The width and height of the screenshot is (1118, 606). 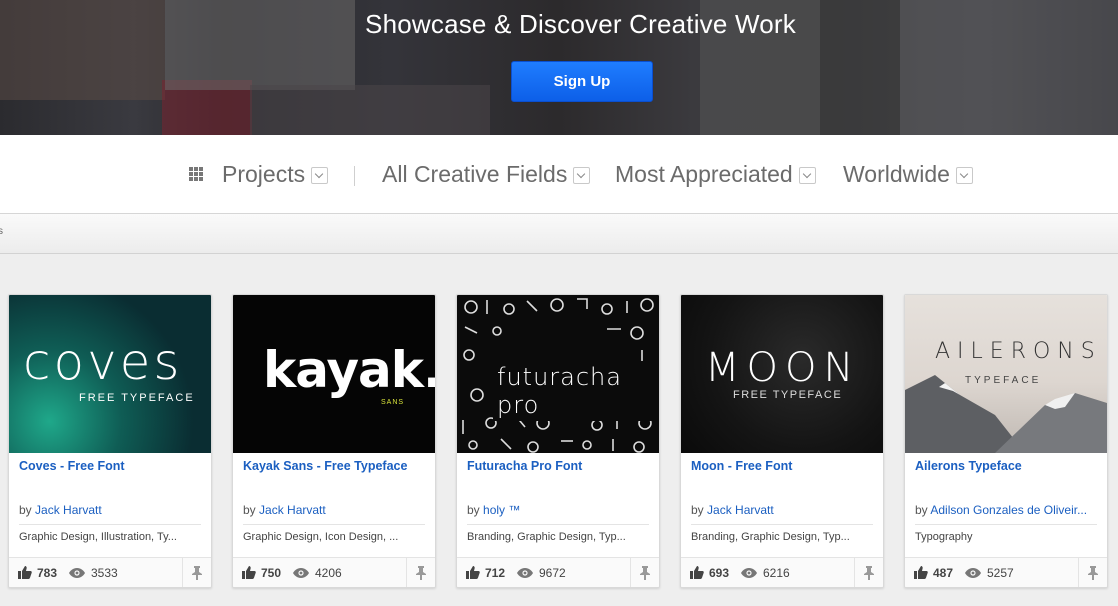 I want to click on thumbnail-subtext: TYPEFACE, so click(x=1003, y=380).